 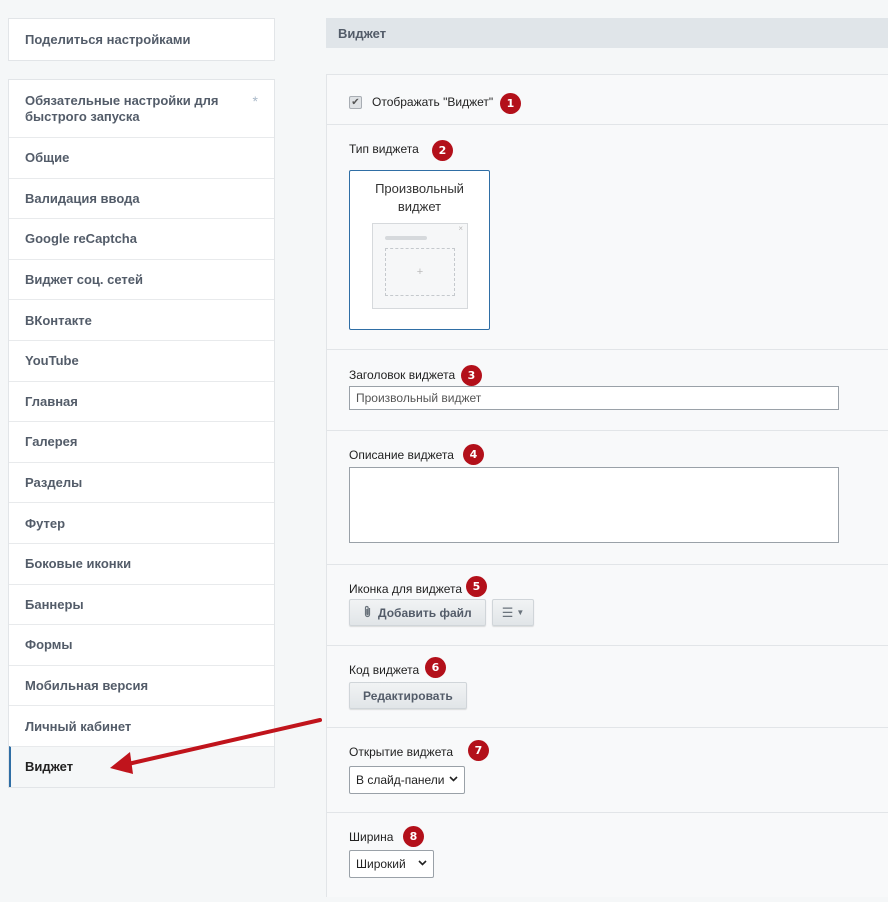 I want to click on menu-item-personal-account: Личный кабинет, so click(x=141, y=725).